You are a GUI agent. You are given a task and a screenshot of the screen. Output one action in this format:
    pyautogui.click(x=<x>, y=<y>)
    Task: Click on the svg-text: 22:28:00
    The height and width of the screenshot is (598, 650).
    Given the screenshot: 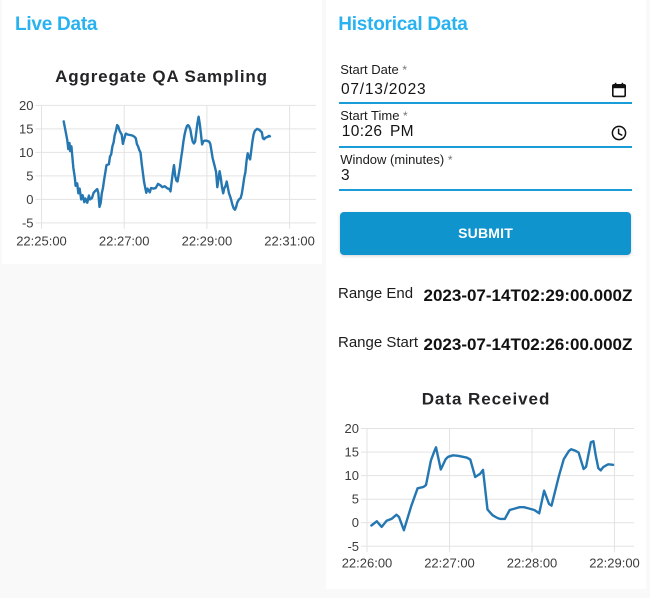 What is the action you would take?
    pyautogui.click(x=532, y=563)
    